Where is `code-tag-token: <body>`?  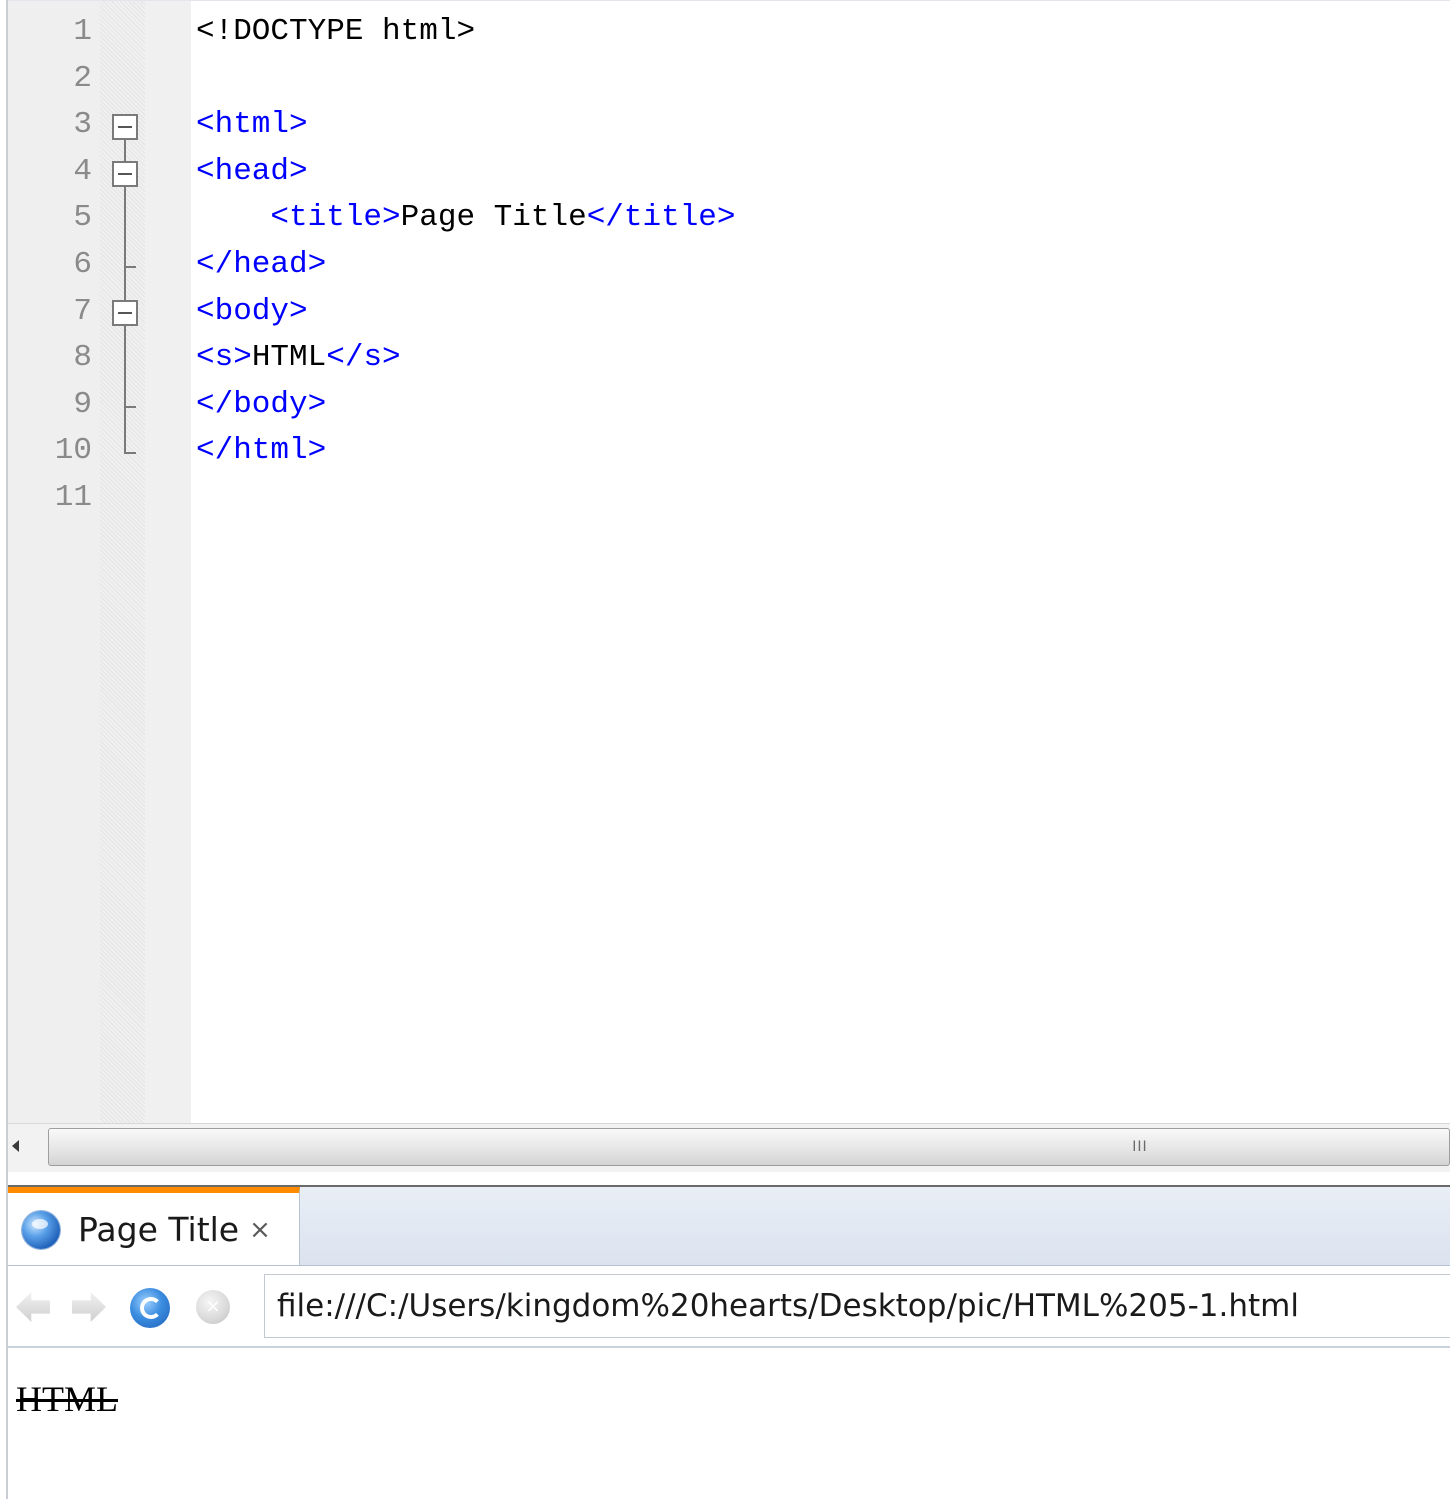 code-tag-token: <body> is located at coordinates (252, 311).